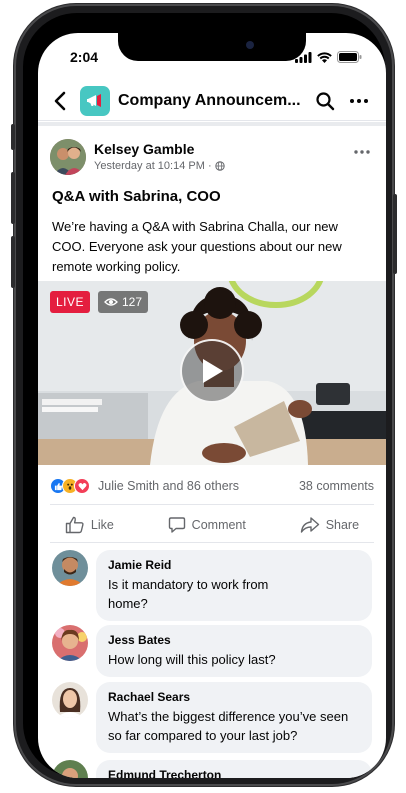 The height and width of the screenshot is (793, 406). Describe the element at coordinates (13, 137) in the screenshot. I see `mute-switch` at that location.